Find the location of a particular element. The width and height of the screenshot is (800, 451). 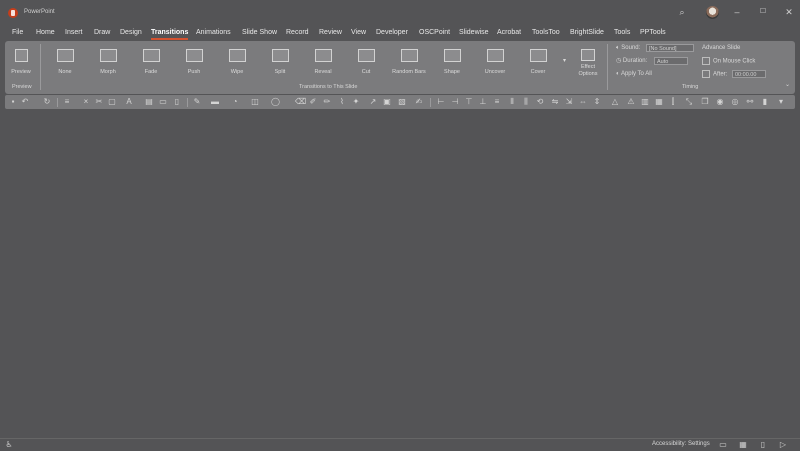

tab-view: View is located at coordinates (358, 33).